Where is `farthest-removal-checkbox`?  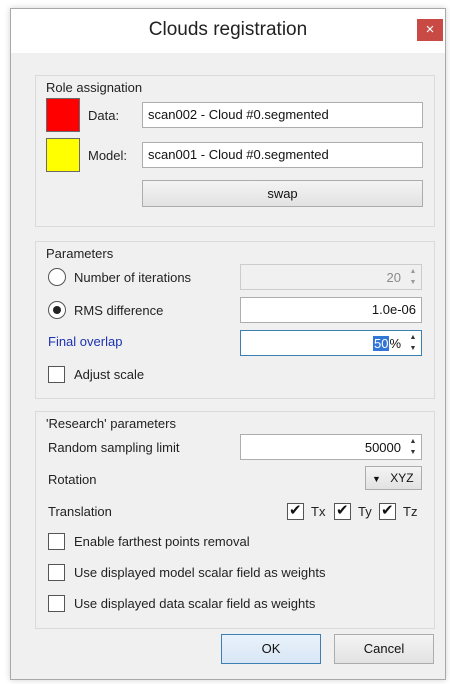 farthest-removal-checkbox is located at coordinates (56, 541).